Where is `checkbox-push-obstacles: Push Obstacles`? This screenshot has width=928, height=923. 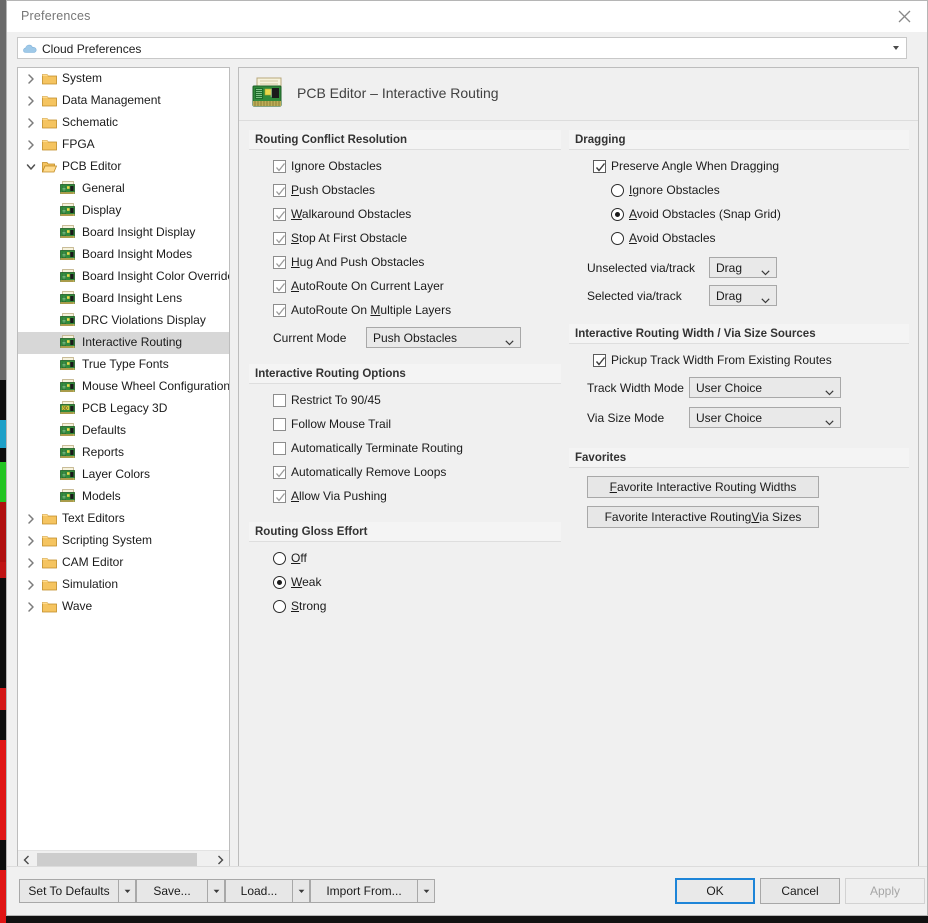
checkbox-push-obstacles: Push Obstacles is located at coordinates (405, 192).